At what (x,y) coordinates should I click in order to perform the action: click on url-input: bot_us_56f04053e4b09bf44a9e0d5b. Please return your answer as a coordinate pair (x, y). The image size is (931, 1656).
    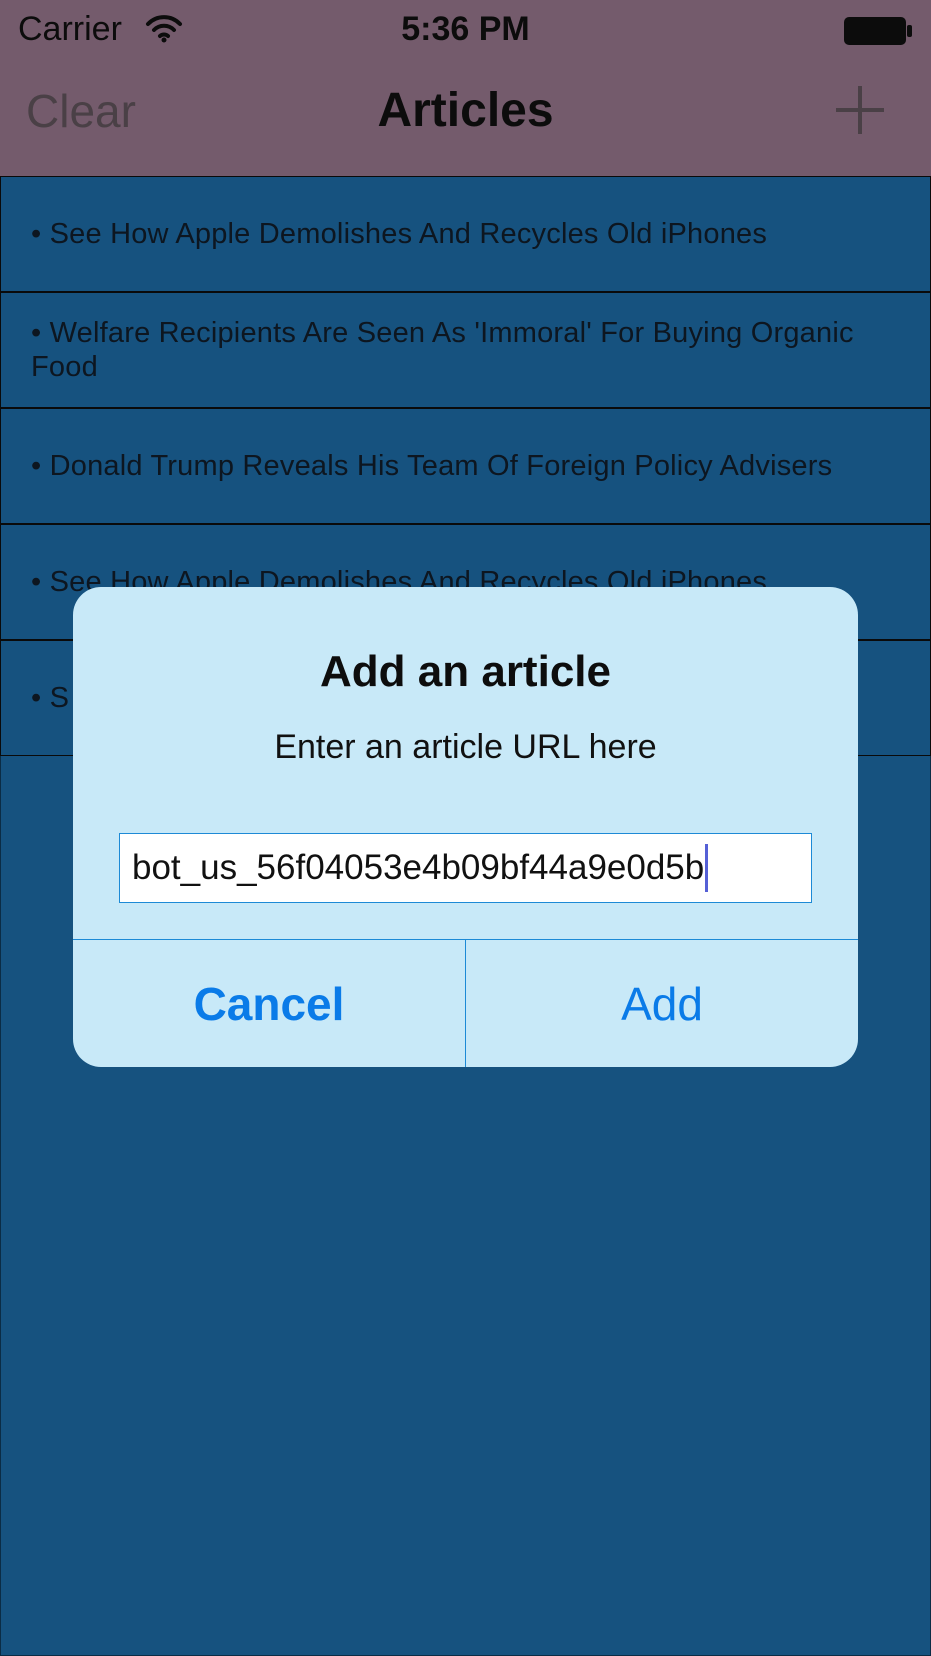
    Looking at the image, I should click on (465, 868).